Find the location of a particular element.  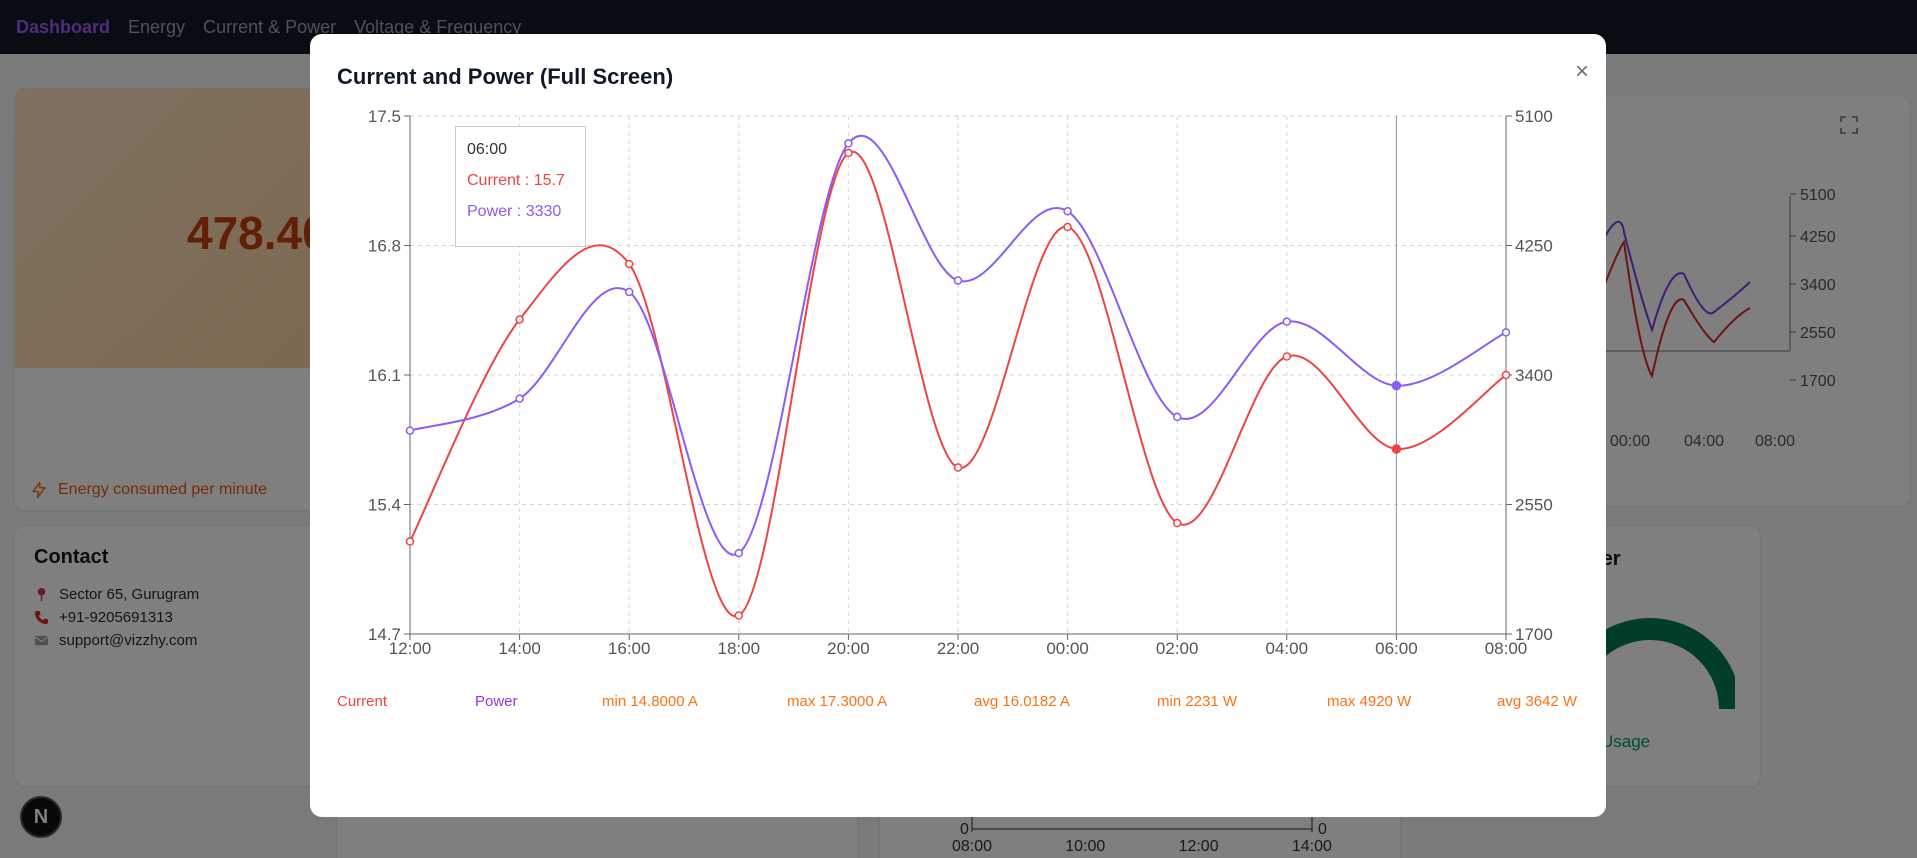

y-right-tick-label: 3400 is located at coordinates (1534, 375).